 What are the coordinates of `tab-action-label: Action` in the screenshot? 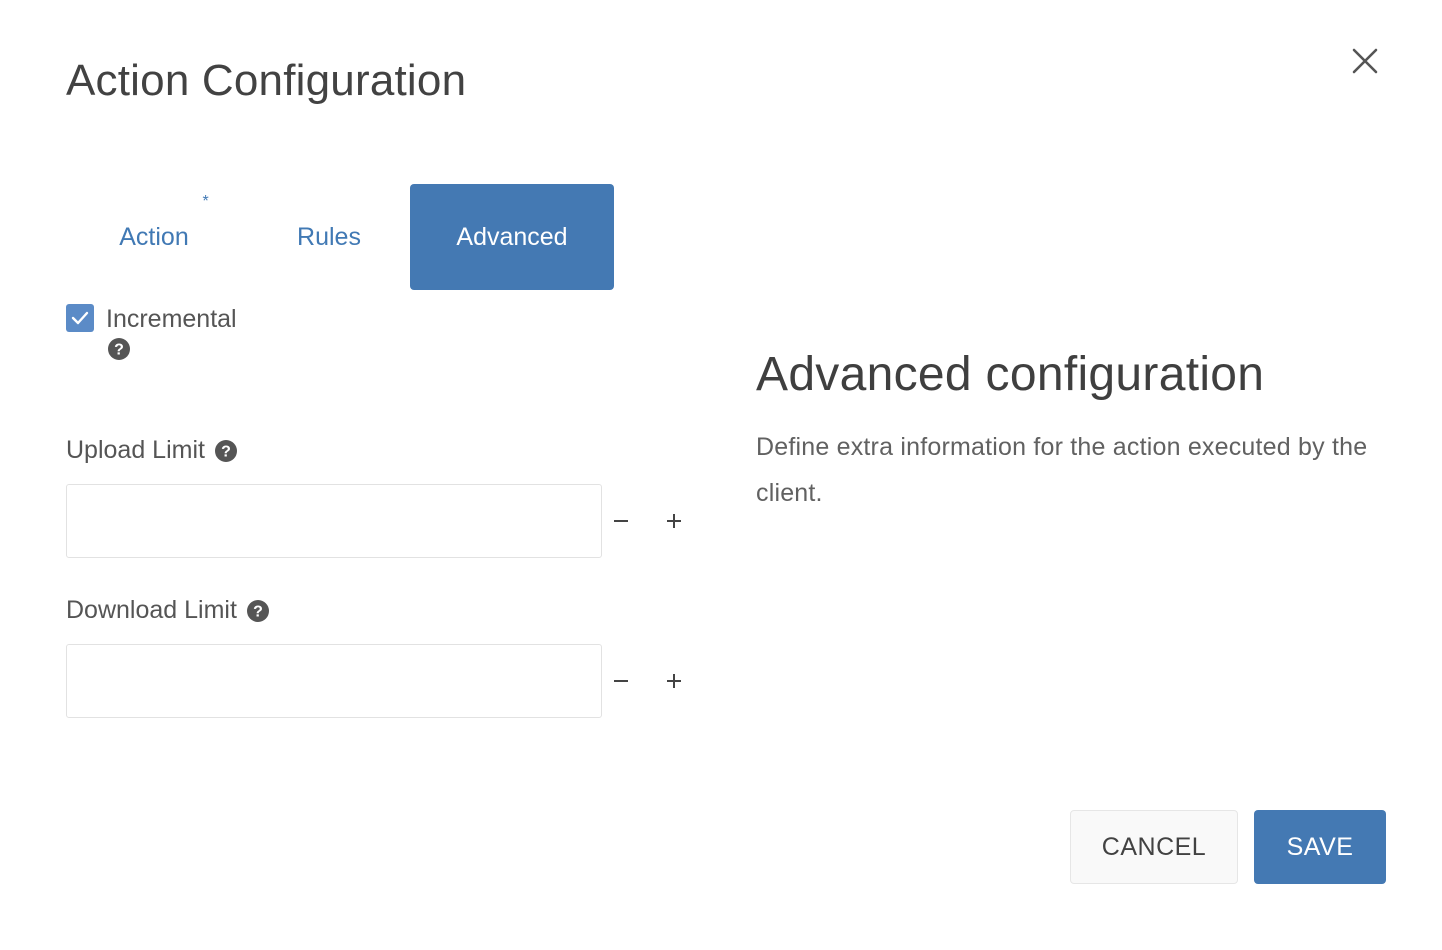 It's located at (154, 236).